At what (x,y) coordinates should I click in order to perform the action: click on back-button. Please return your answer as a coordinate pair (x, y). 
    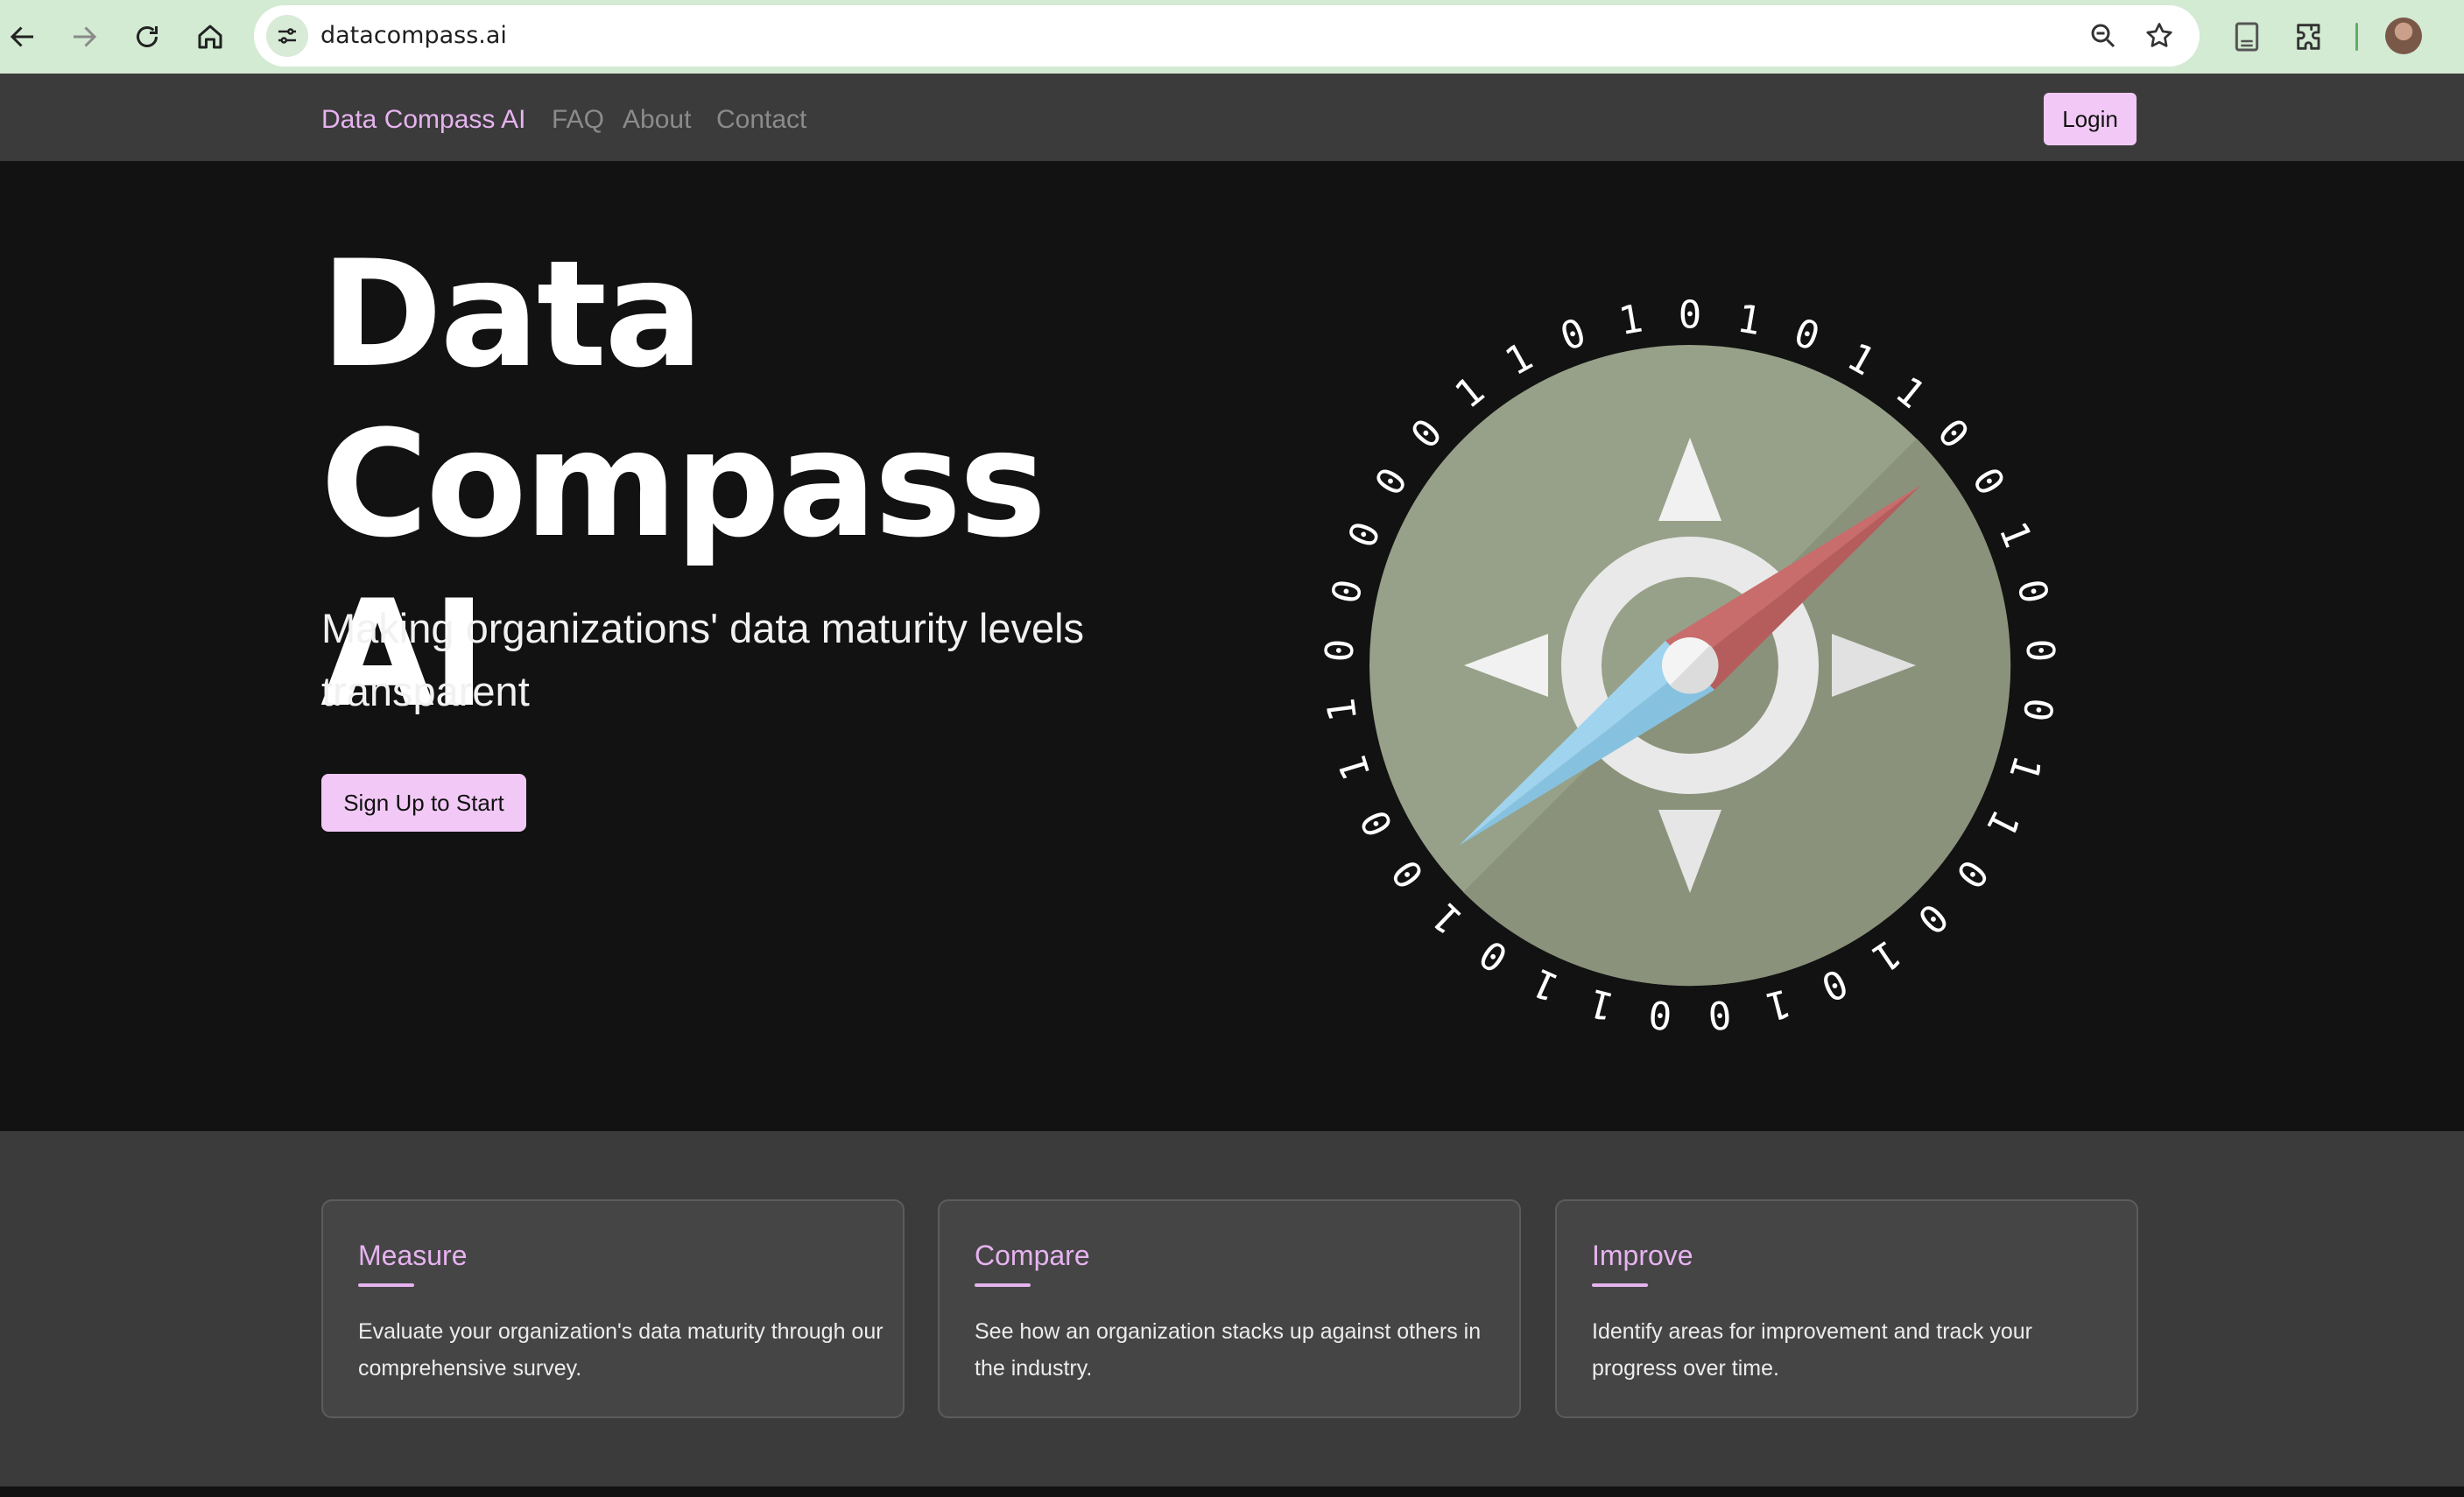
    Looking at the image, I should click on (23, 37).